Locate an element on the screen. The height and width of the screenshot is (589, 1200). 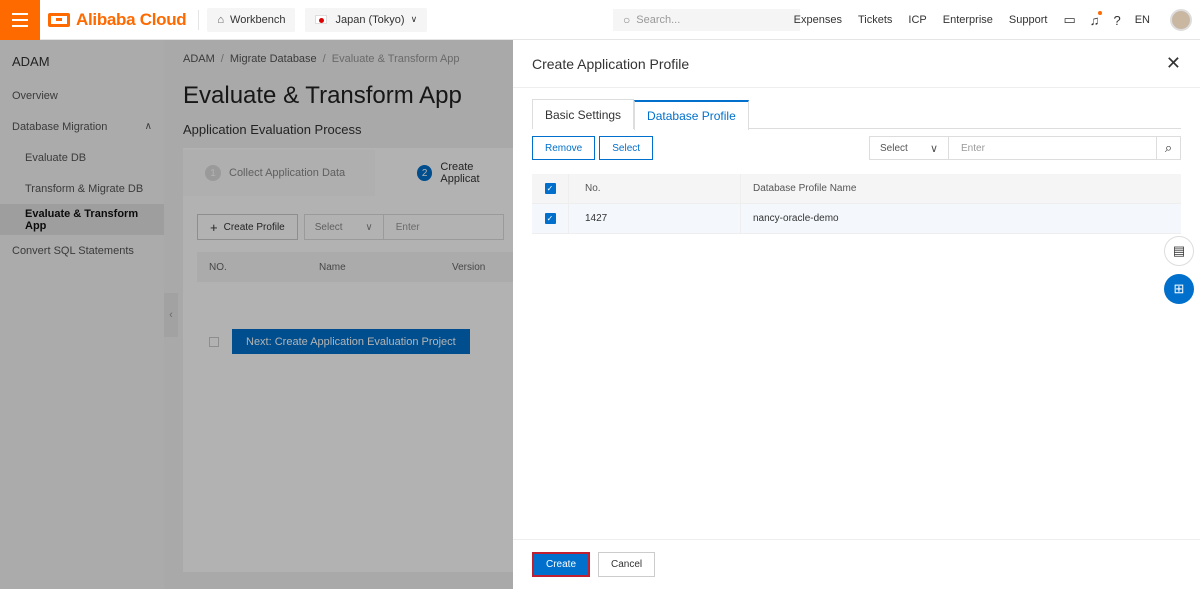
menu-icon is located at coordinates (20, 20).